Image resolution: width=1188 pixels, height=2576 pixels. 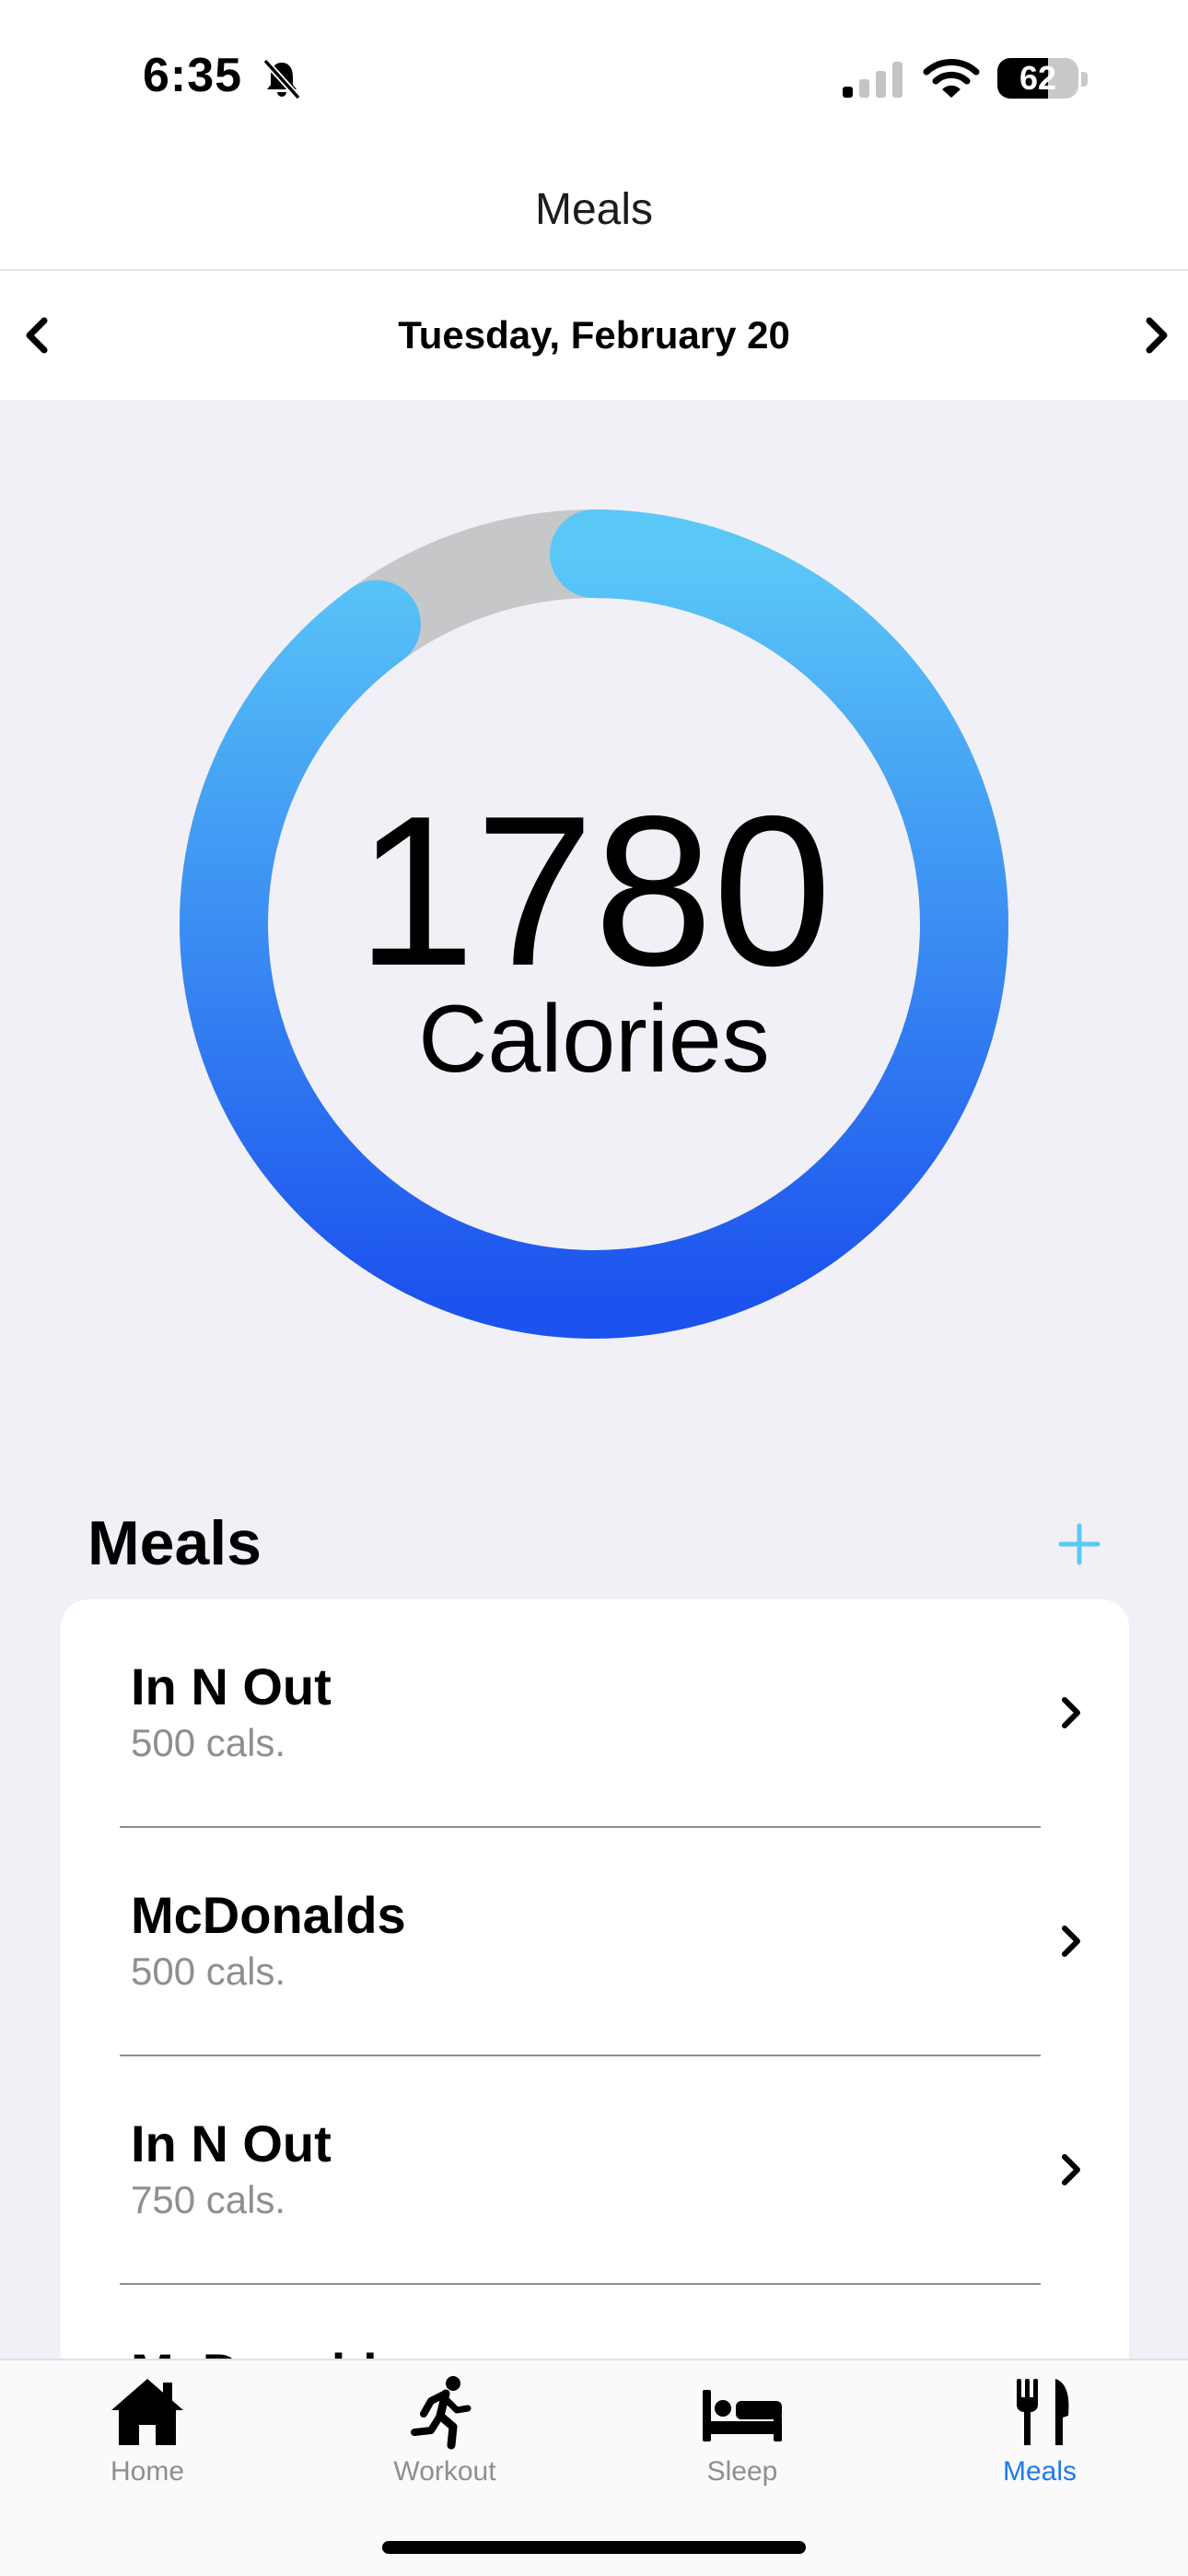 What do you see at coordinates (595, 1942) in the screenshot?
I see `meal-row: McDonalds 500 cals.` at bounding box center [595, 1942].